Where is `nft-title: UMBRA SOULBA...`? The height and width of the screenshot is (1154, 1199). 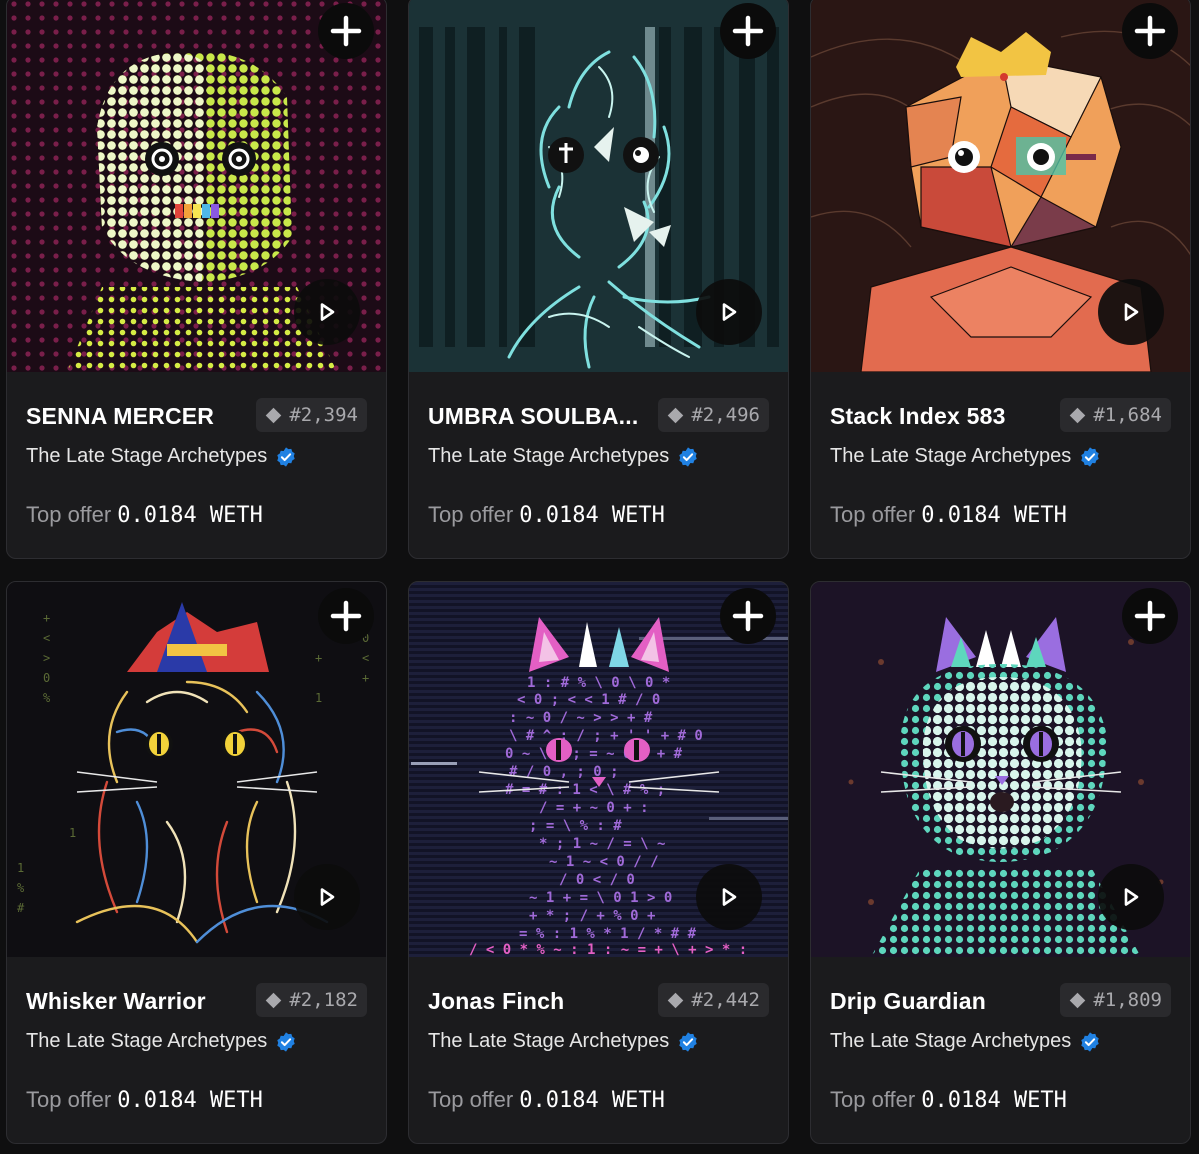
nft-title: UMBRA SOULBA... is located at coordinates (533, 416).